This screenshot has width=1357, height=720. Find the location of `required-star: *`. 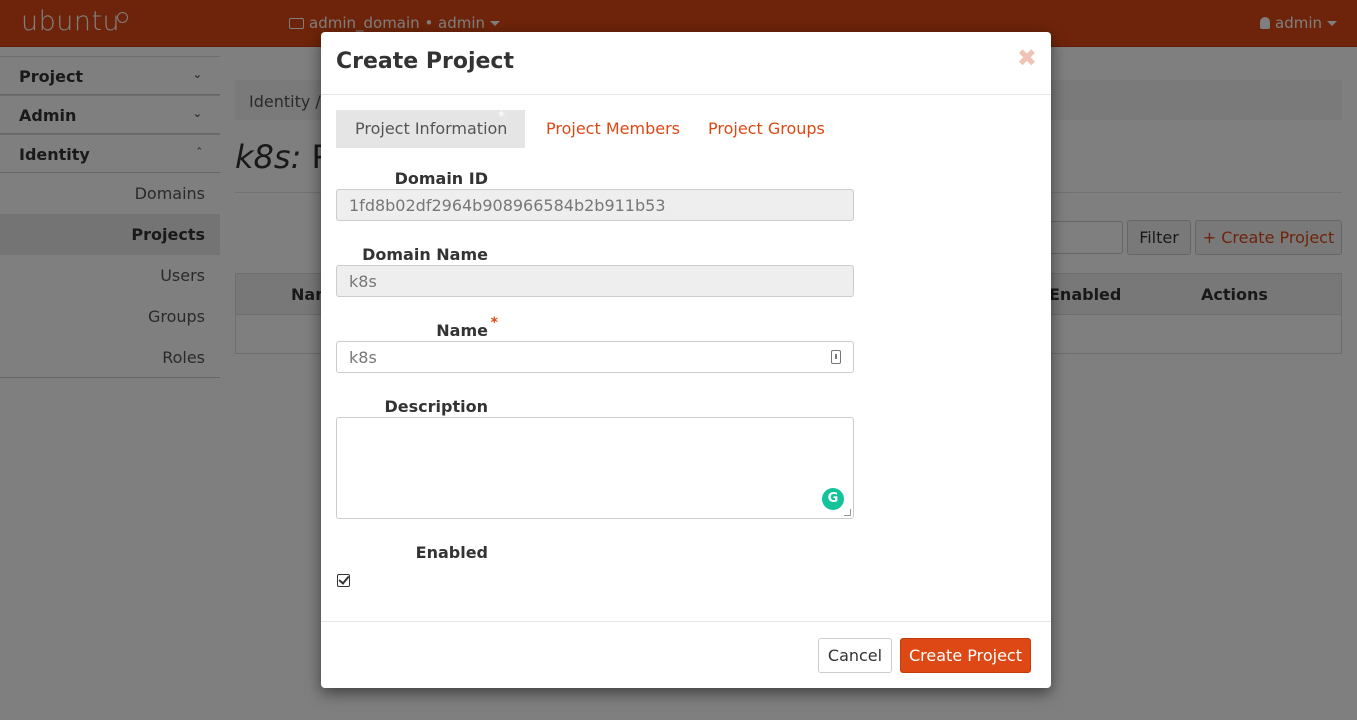

required-star: * is located at coordinates (494, 323).